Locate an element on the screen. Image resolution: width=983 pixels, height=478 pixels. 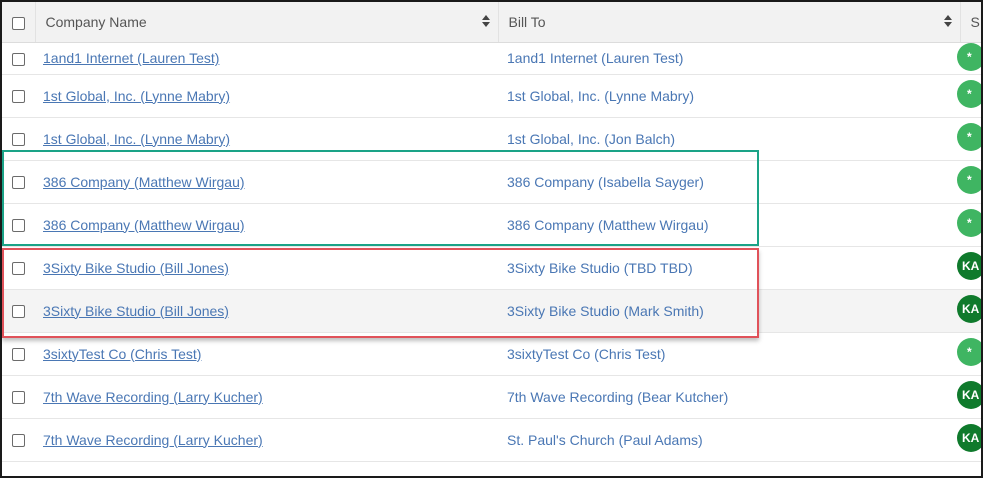
bill-to-text: 3Sixty Bike Studio (Mark Smith) is located at coordinates (605, 310).